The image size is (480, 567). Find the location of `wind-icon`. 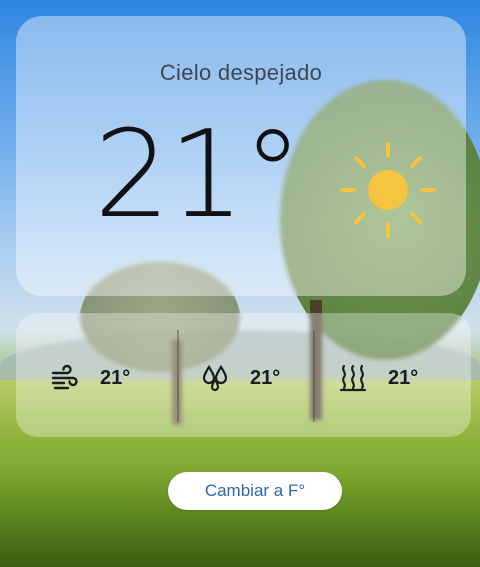

wind-icon is located at coordinates (64, 377).